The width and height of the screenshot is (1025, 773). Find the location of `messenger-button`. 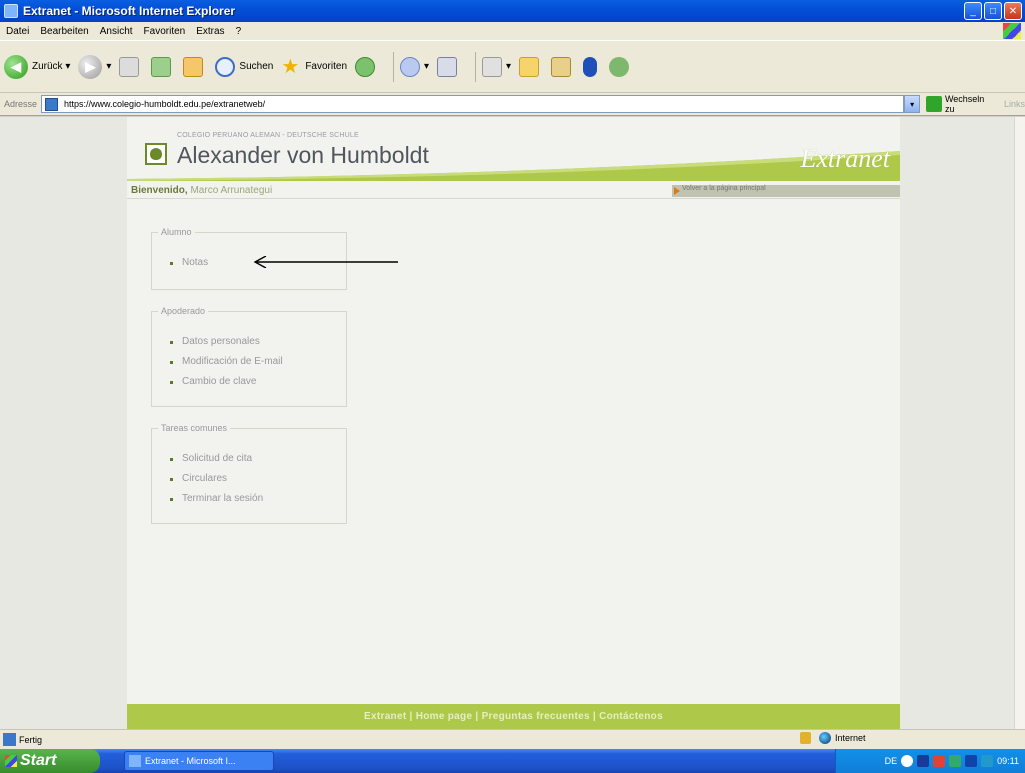

messenger-button is located at coordinates (621, 66).